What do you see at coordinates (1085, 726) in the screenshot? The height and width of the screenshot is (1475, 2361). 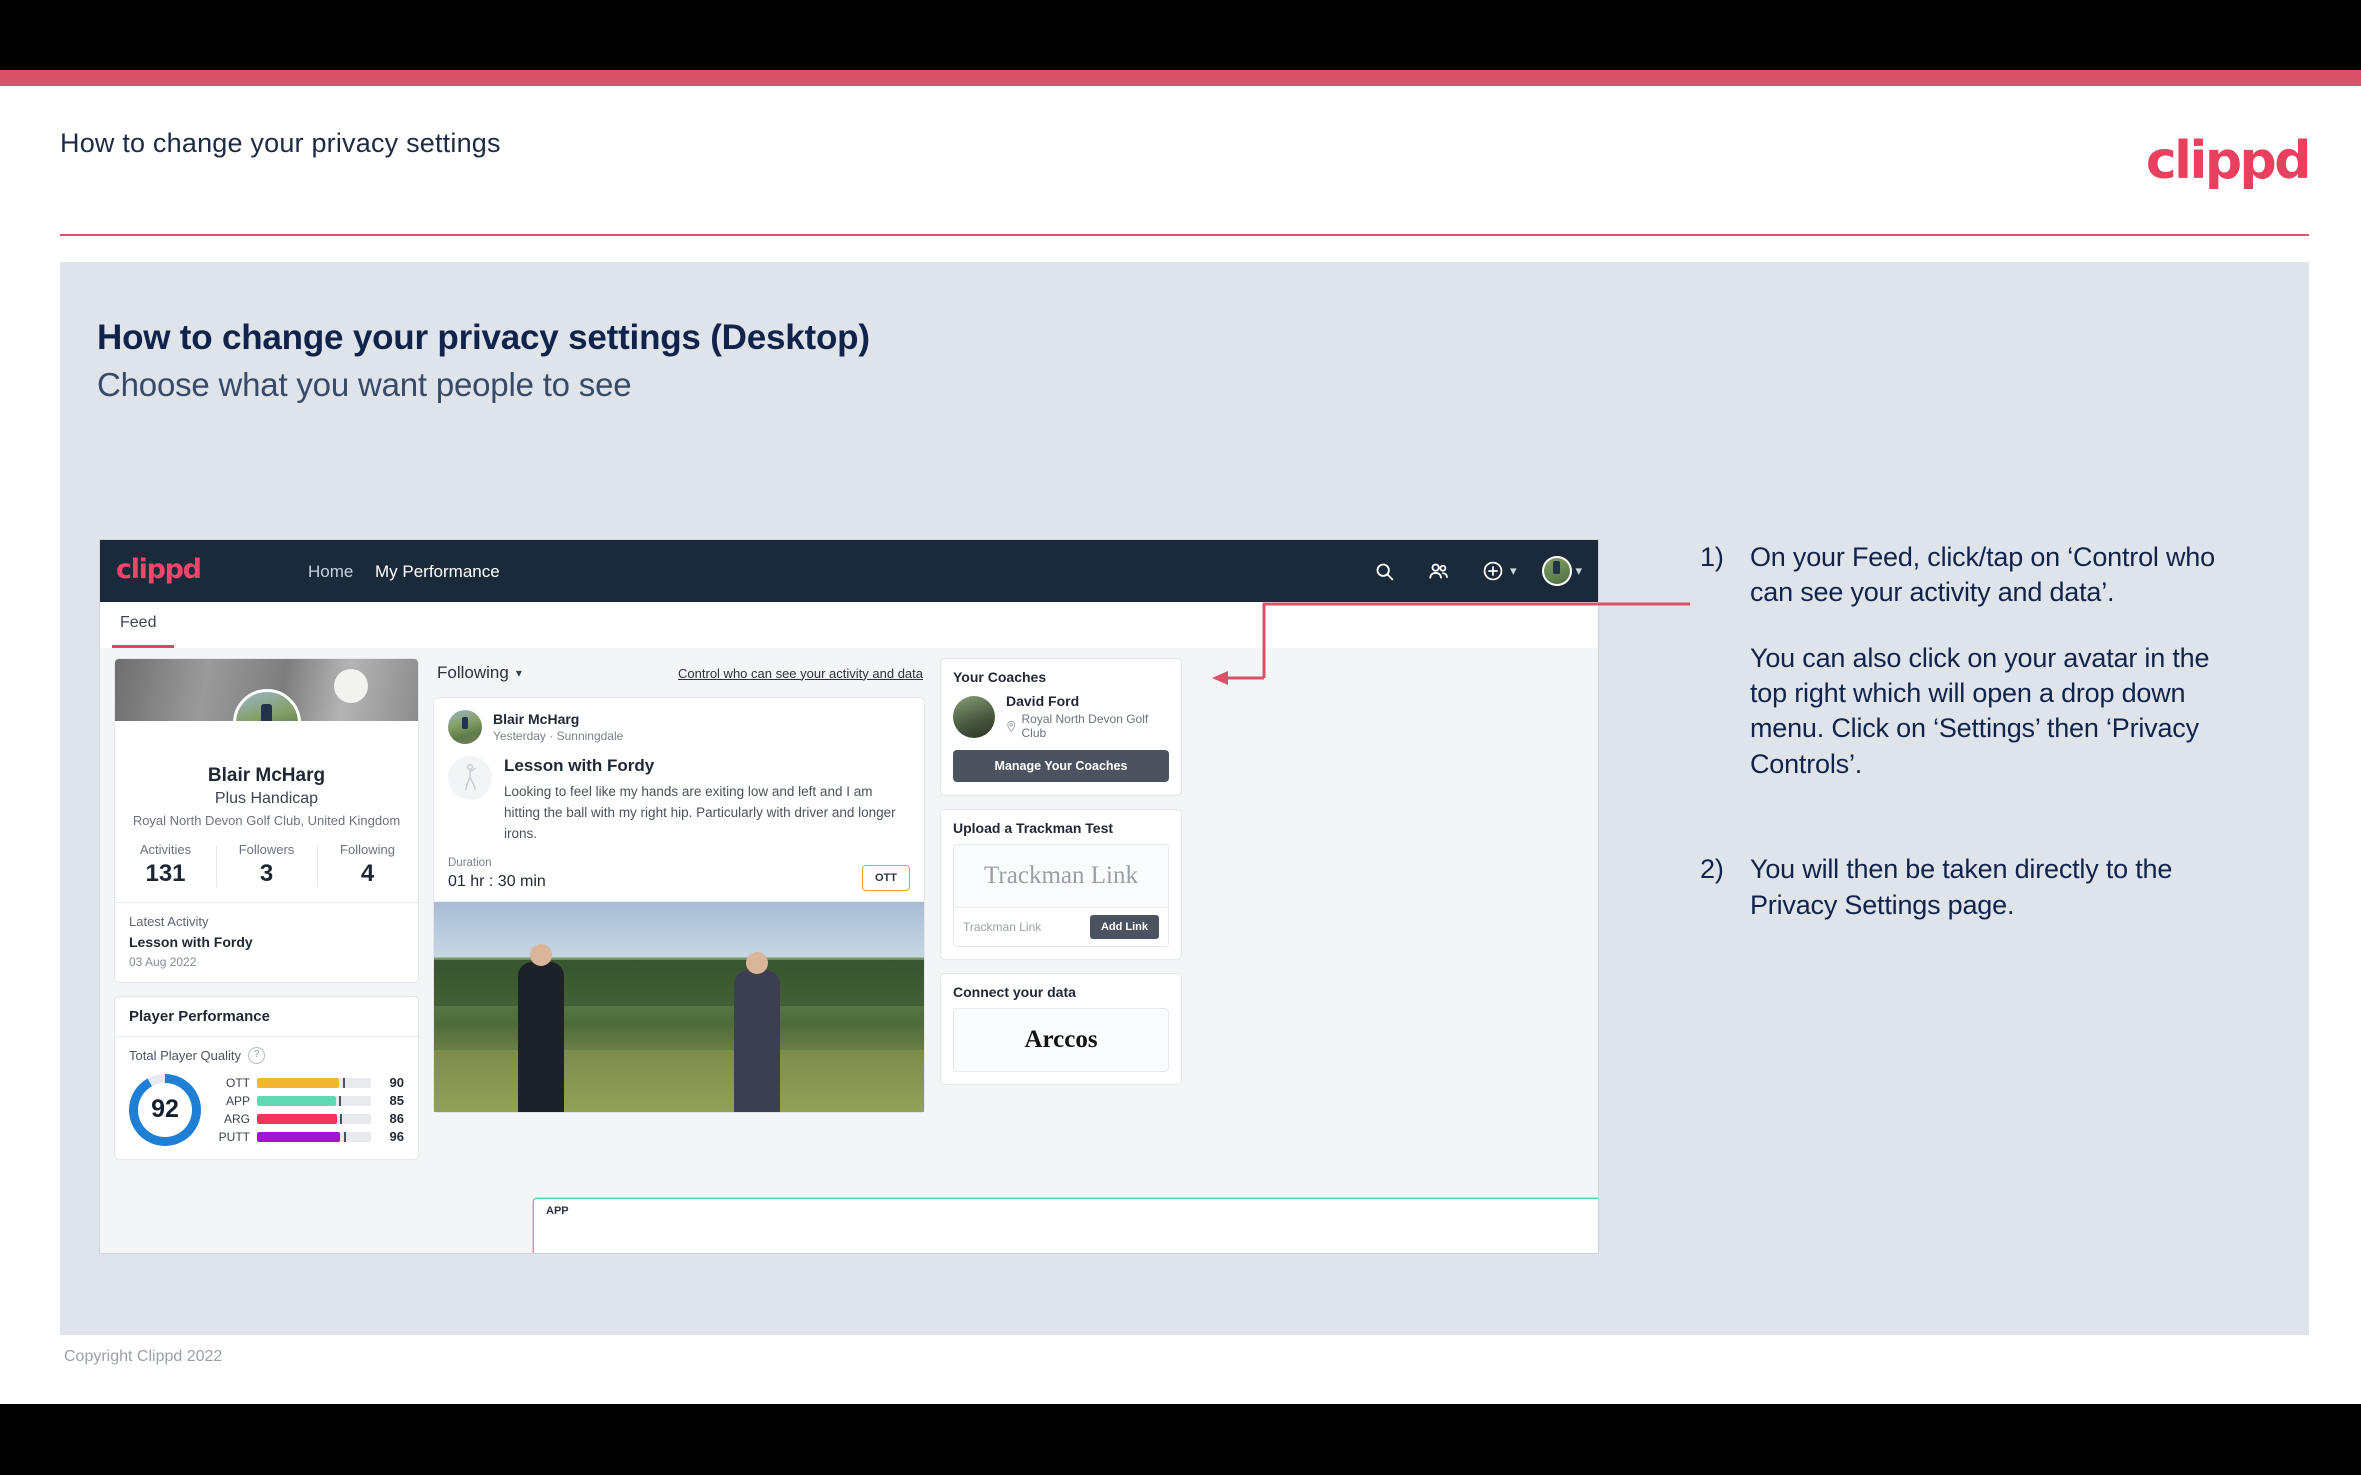 I see `coach-club-label: Royal North Devon Golf Club` at bounding box center [1085, 726].